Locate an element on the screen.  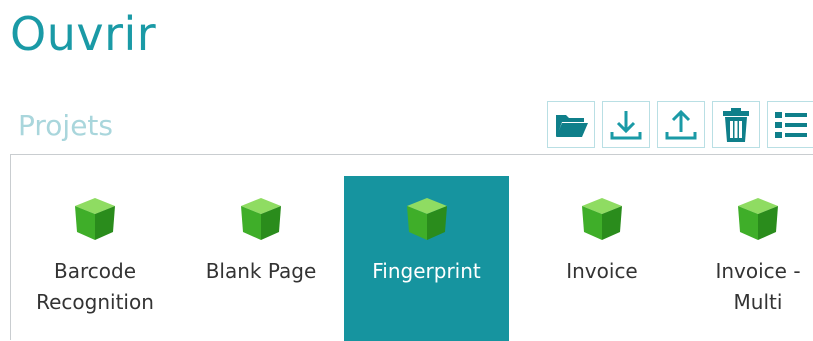
download-icon is located at coordinates (626, 124).